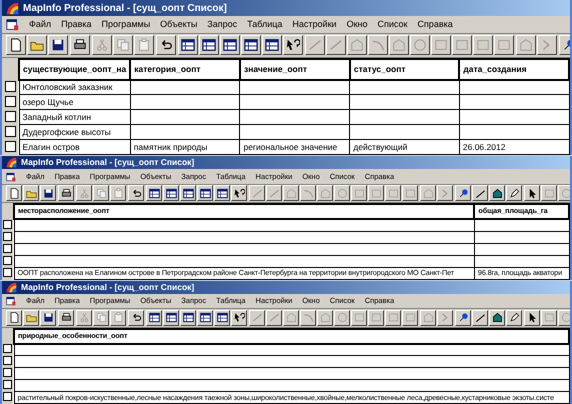  I want to click on menu-item: Программы, so click(126, 25).